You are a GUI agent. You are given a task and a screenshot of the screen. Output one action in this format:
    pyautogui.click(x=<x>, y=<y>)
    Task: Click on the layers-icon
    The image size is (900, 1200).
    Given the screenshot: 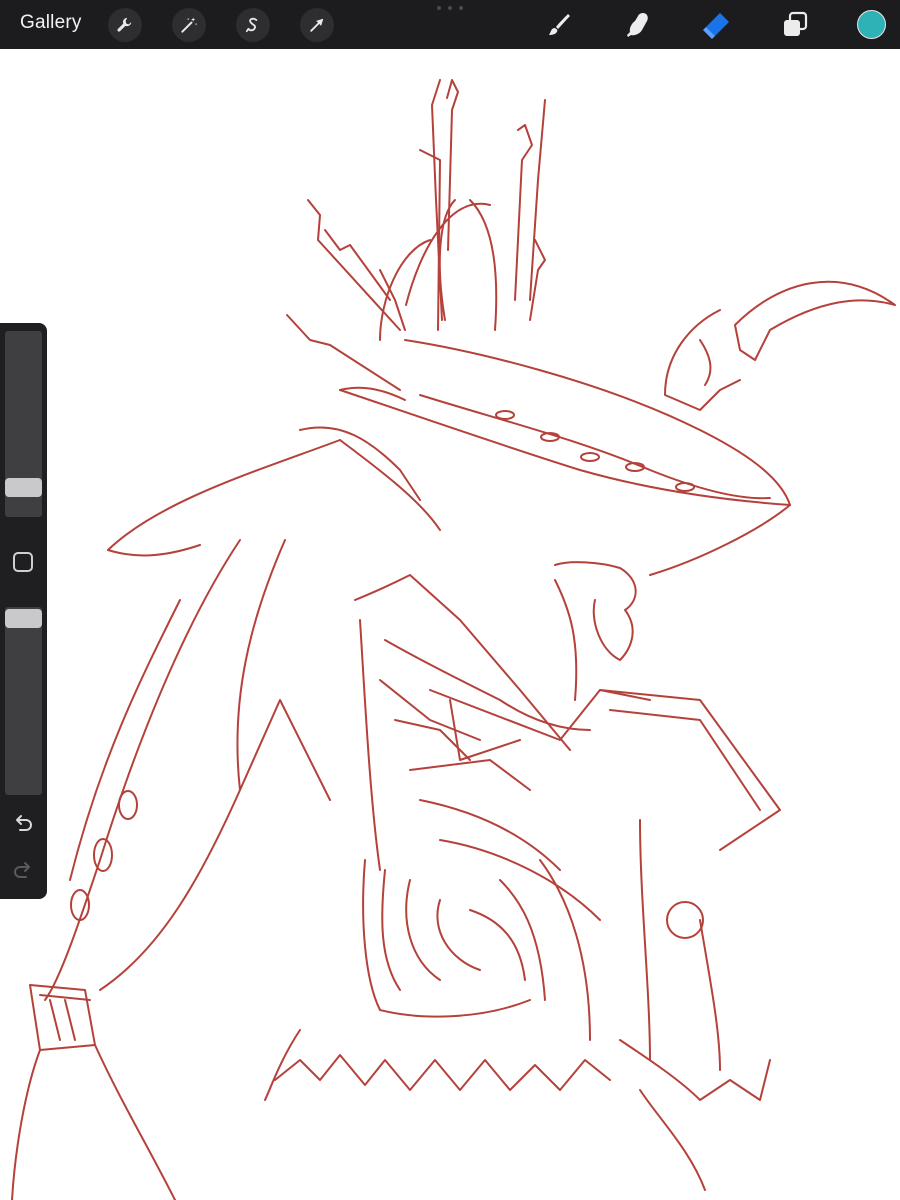 What is the action you would take?
    pyautogui.click(x=796, y=23)
    